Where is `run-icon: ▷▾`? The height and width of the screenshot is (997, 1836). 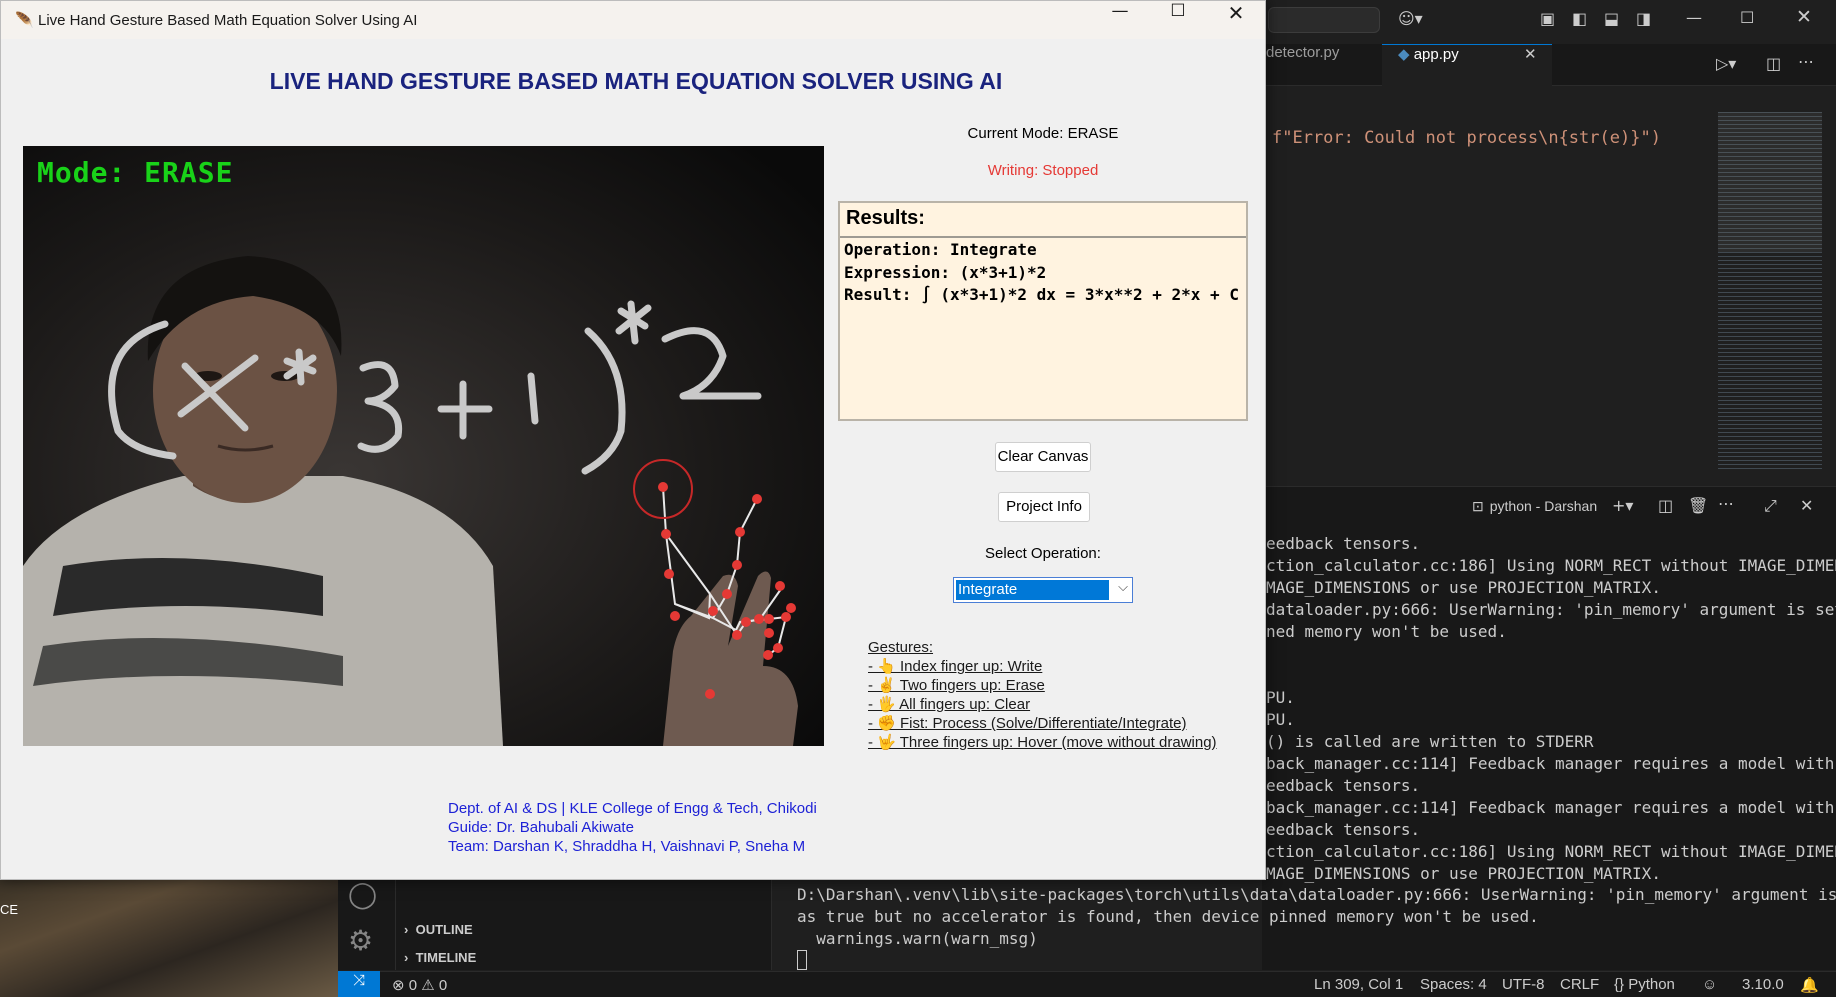 run-icon: ▷▾ is located at coordinates (1726, 63).